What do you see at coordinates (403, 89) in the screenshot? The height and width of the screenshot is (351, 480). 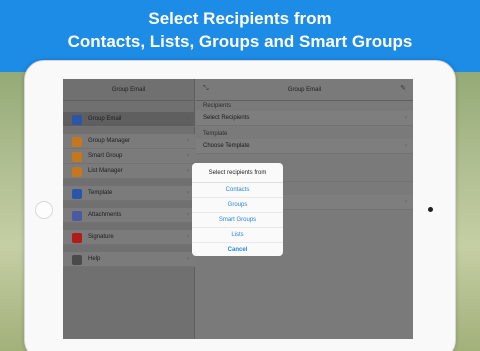 I see `compose-icon: ✎` at bounding box center [403, 89].